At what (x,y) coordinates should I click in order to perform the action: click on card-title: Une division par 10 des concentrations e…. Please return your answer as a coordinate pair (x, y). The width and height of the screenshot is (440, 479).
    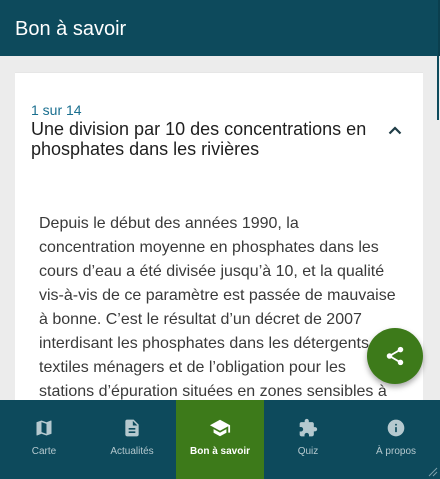
    Looking at the image, I should click on (199, 139).